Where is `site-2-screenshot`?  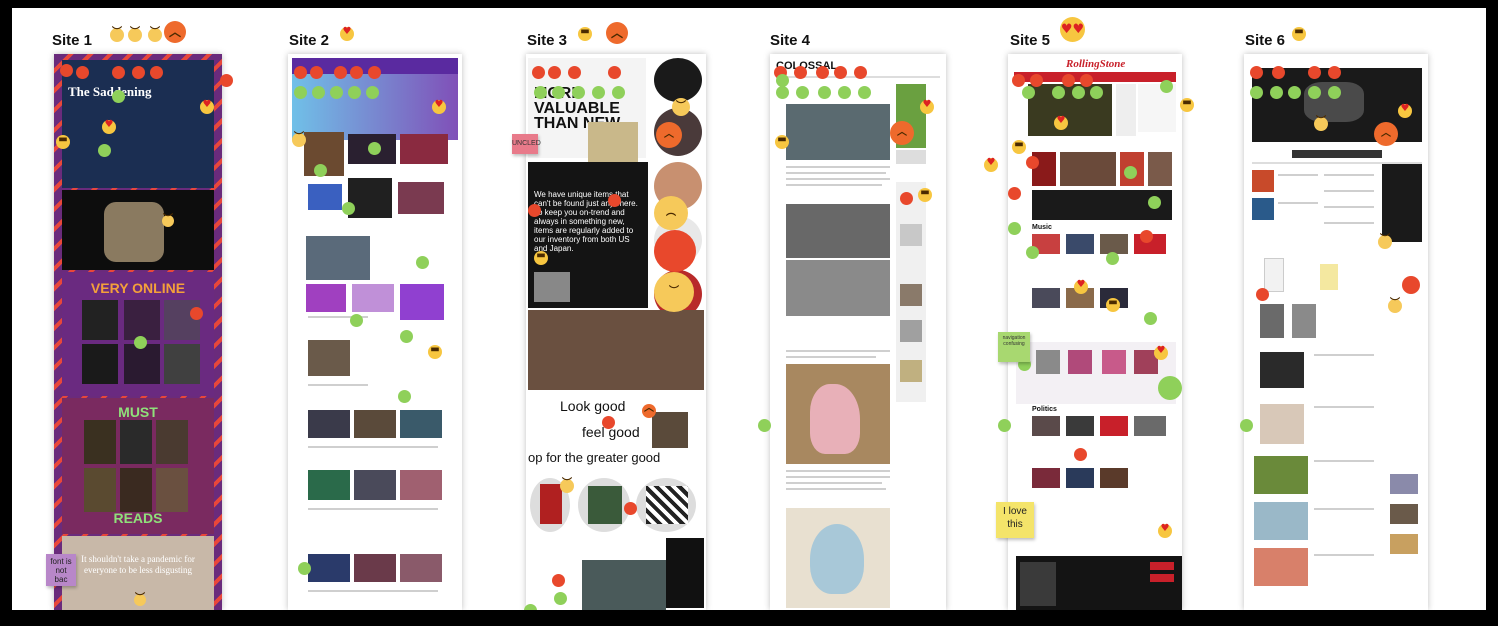 site-2-screenshot is located at coordinates (375, 332).